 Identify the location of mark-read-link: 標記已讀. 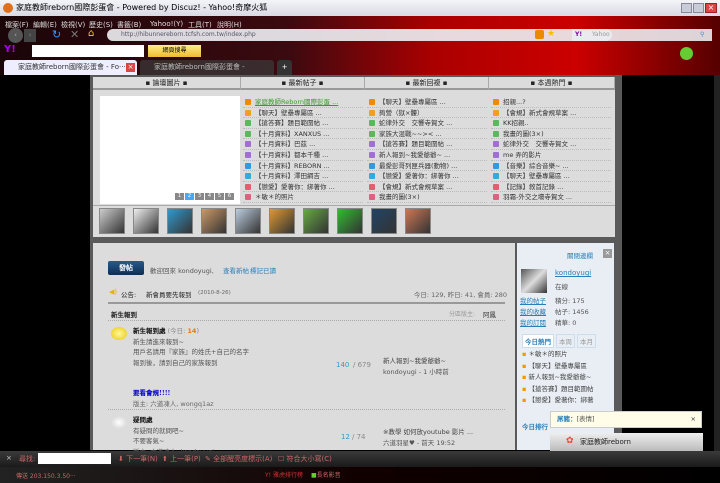
(263, 270).